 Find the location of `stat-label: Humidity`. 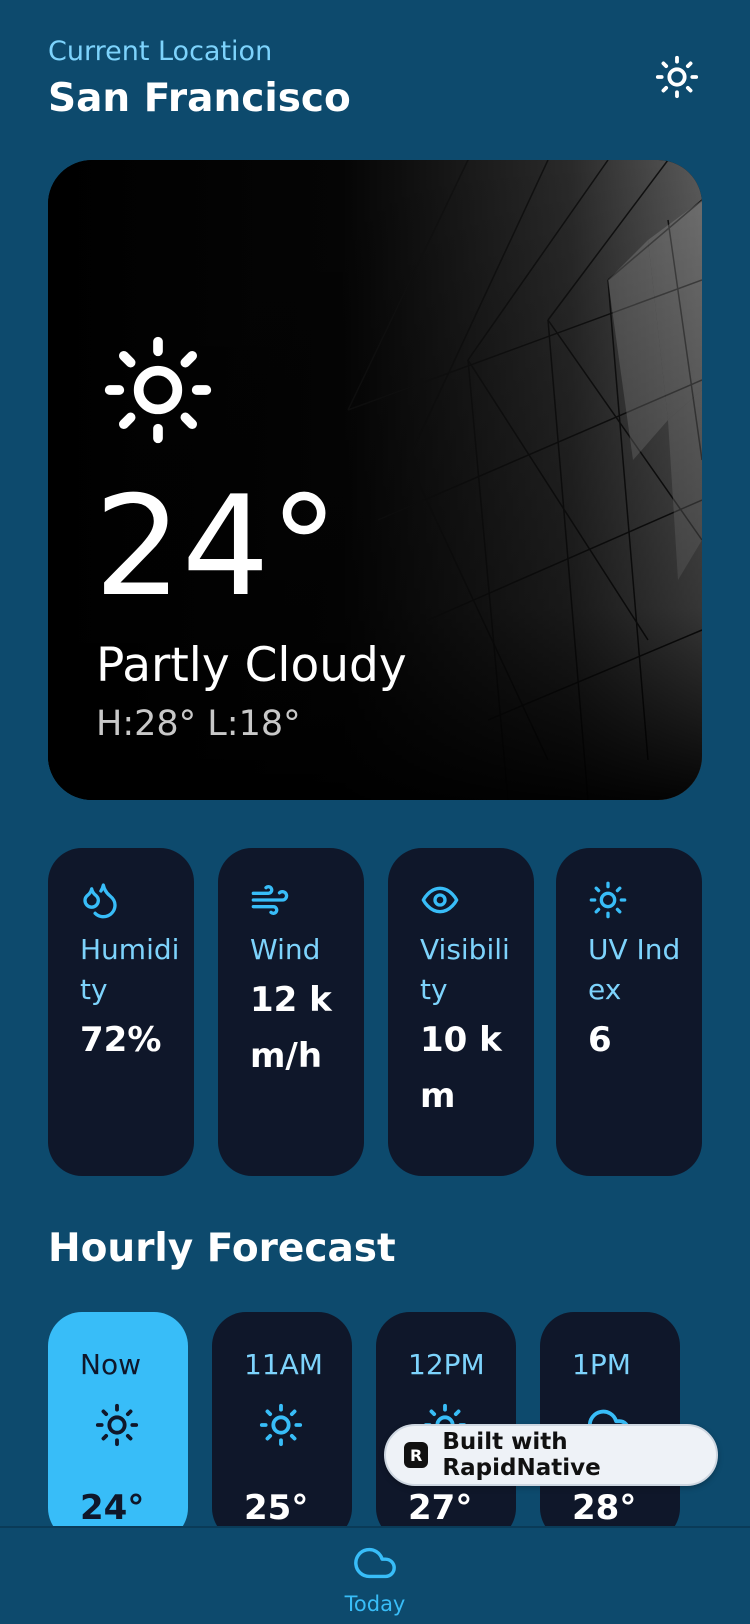

stat-label: Humidity is located at coordinates (130, 969).